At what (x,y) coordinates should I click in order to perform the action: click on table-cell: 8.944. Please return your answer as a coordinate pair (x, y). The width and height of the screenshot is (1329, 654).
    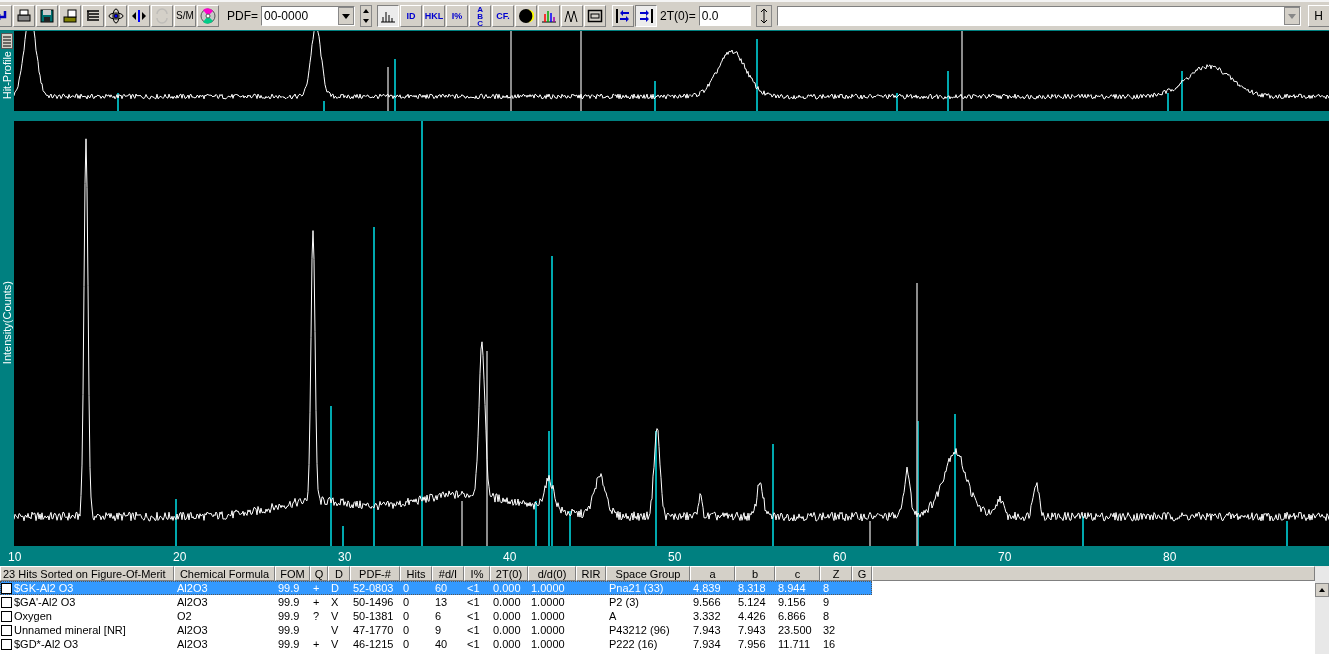
    Looking at the image, I should click on (792, 588).